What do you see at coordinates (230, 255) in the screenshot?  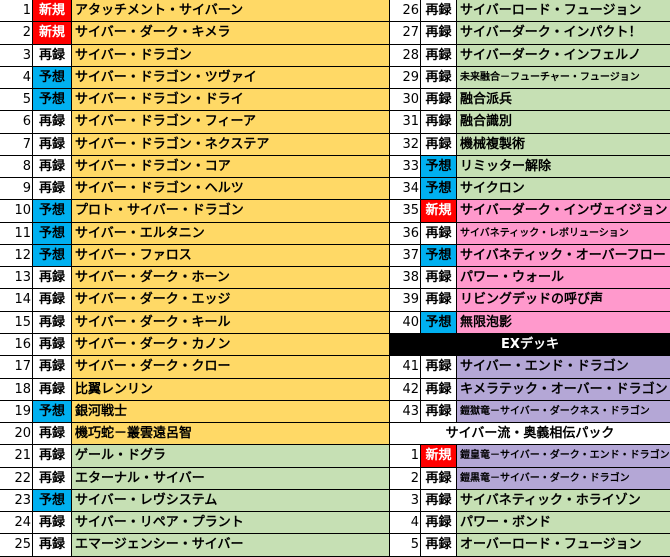 I see `card-name: サイバー・ファロス` at bounding box center [230, 255].